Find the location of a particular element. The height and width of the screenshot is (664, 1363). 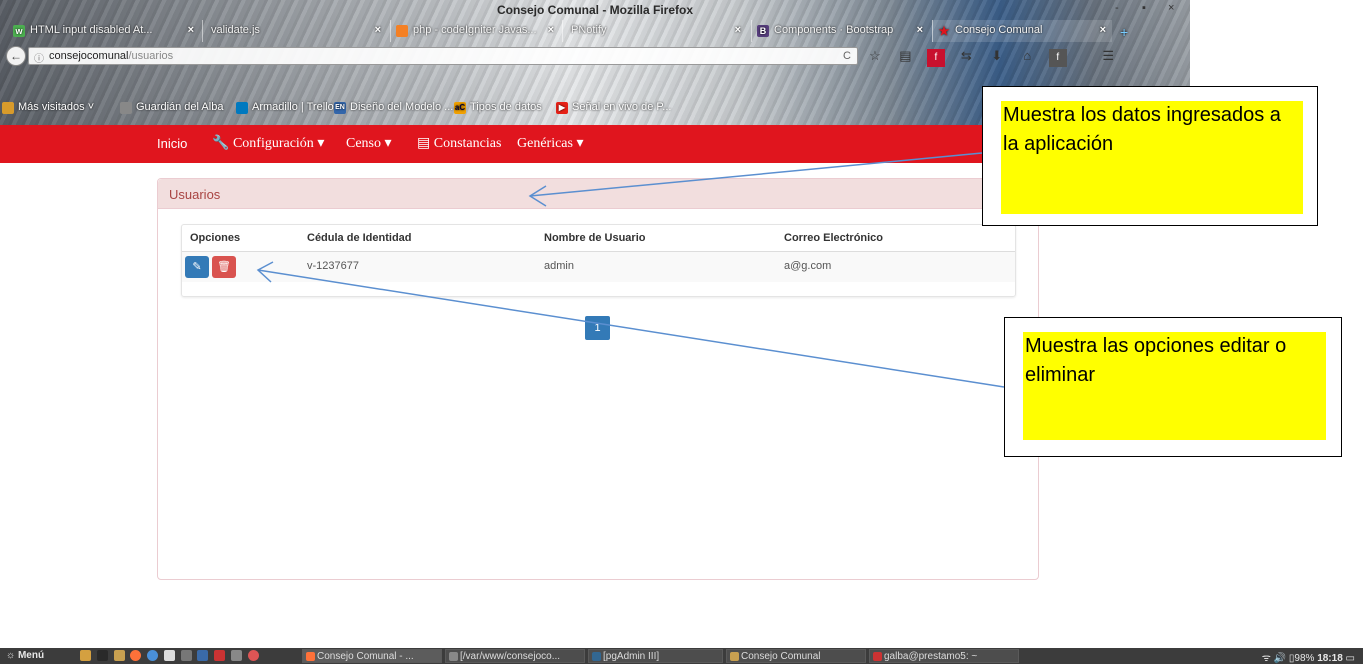

tab-bootstrap: B Components · Bootstrap × is located at coordinates (840, 31).